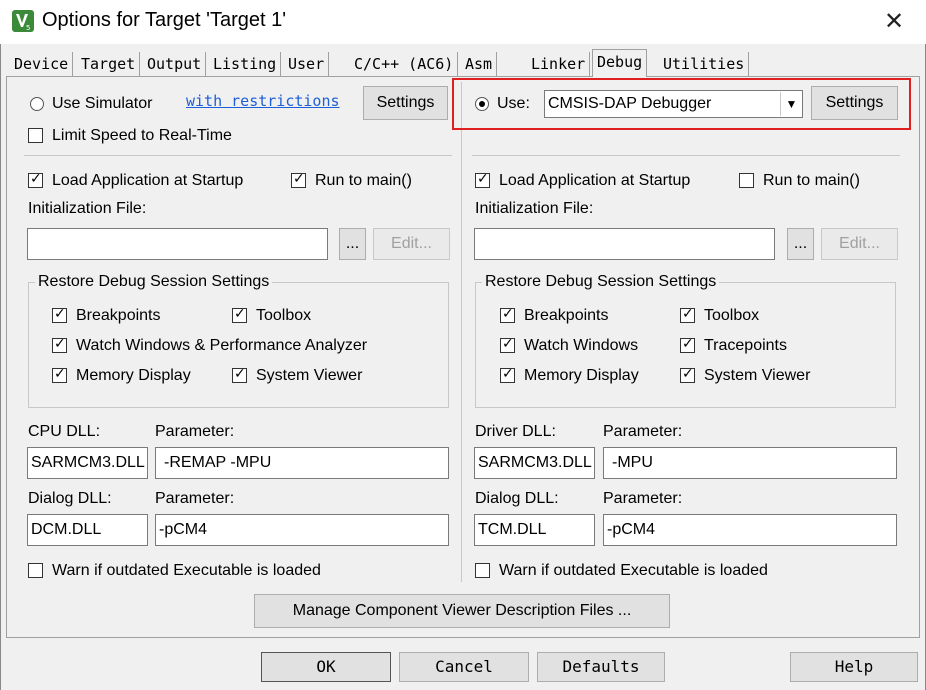  I want to click on right-run-to-main-checkbox, so click(746, 180).